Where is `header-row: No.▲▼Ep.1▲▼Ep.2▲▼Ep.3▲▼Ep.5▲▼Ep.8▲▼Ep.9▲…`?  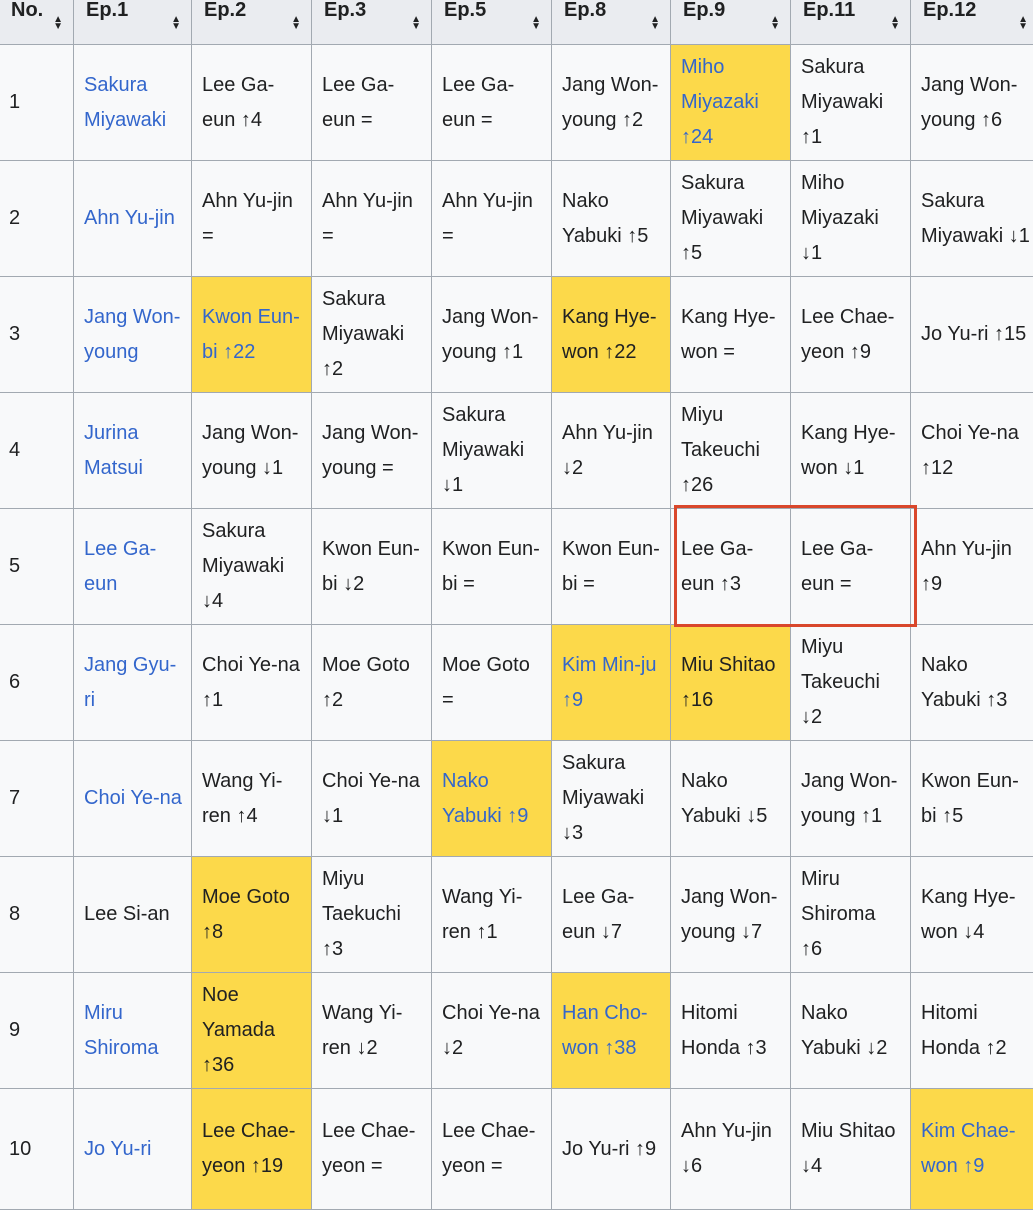
header-row: No.▲▼Ep.1▲▼Ep.2▲▼Ep.3▲▼Ep.5▲▼Ep.8▲▼Ep.9▲… is located at coordinates (516, 22).